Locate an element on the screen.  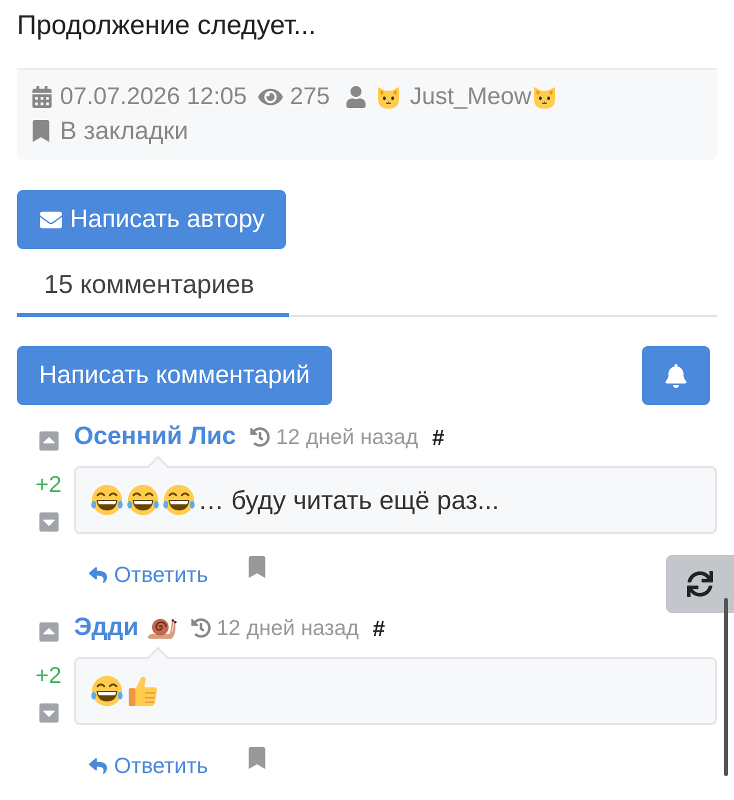
write-author-button: Написать автору is located at coordinates (151, 219).